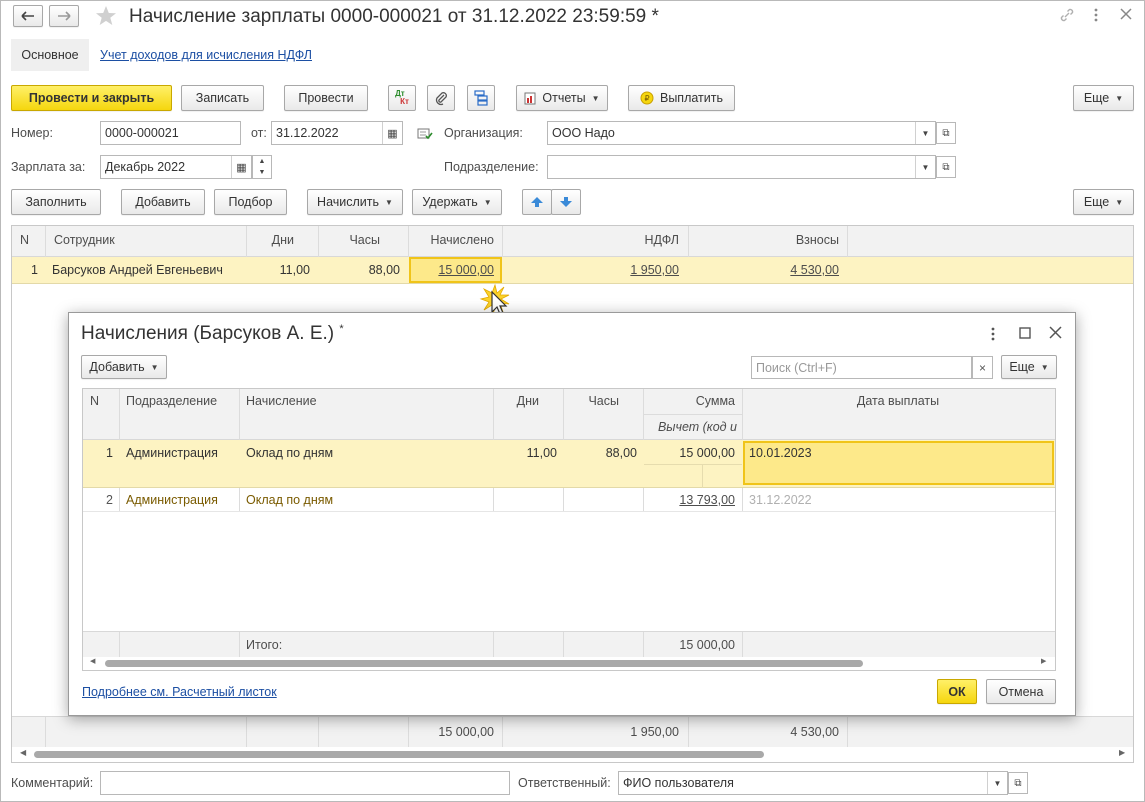 The width and height of the screenshot is (1145, 802). Describe the element at coordinates (84, 240) in the screenshot. I see `col-employee-header: Сотрудник` at that location.